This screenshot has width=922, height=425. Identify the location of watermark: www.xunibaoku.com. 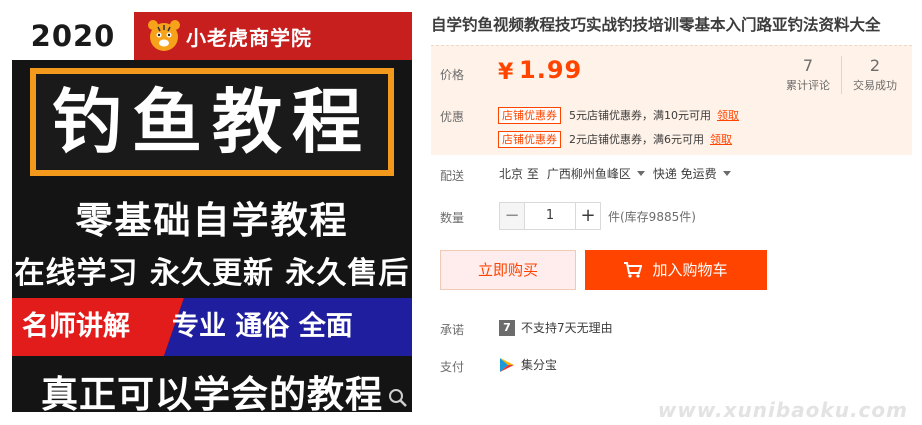
(782, 410).